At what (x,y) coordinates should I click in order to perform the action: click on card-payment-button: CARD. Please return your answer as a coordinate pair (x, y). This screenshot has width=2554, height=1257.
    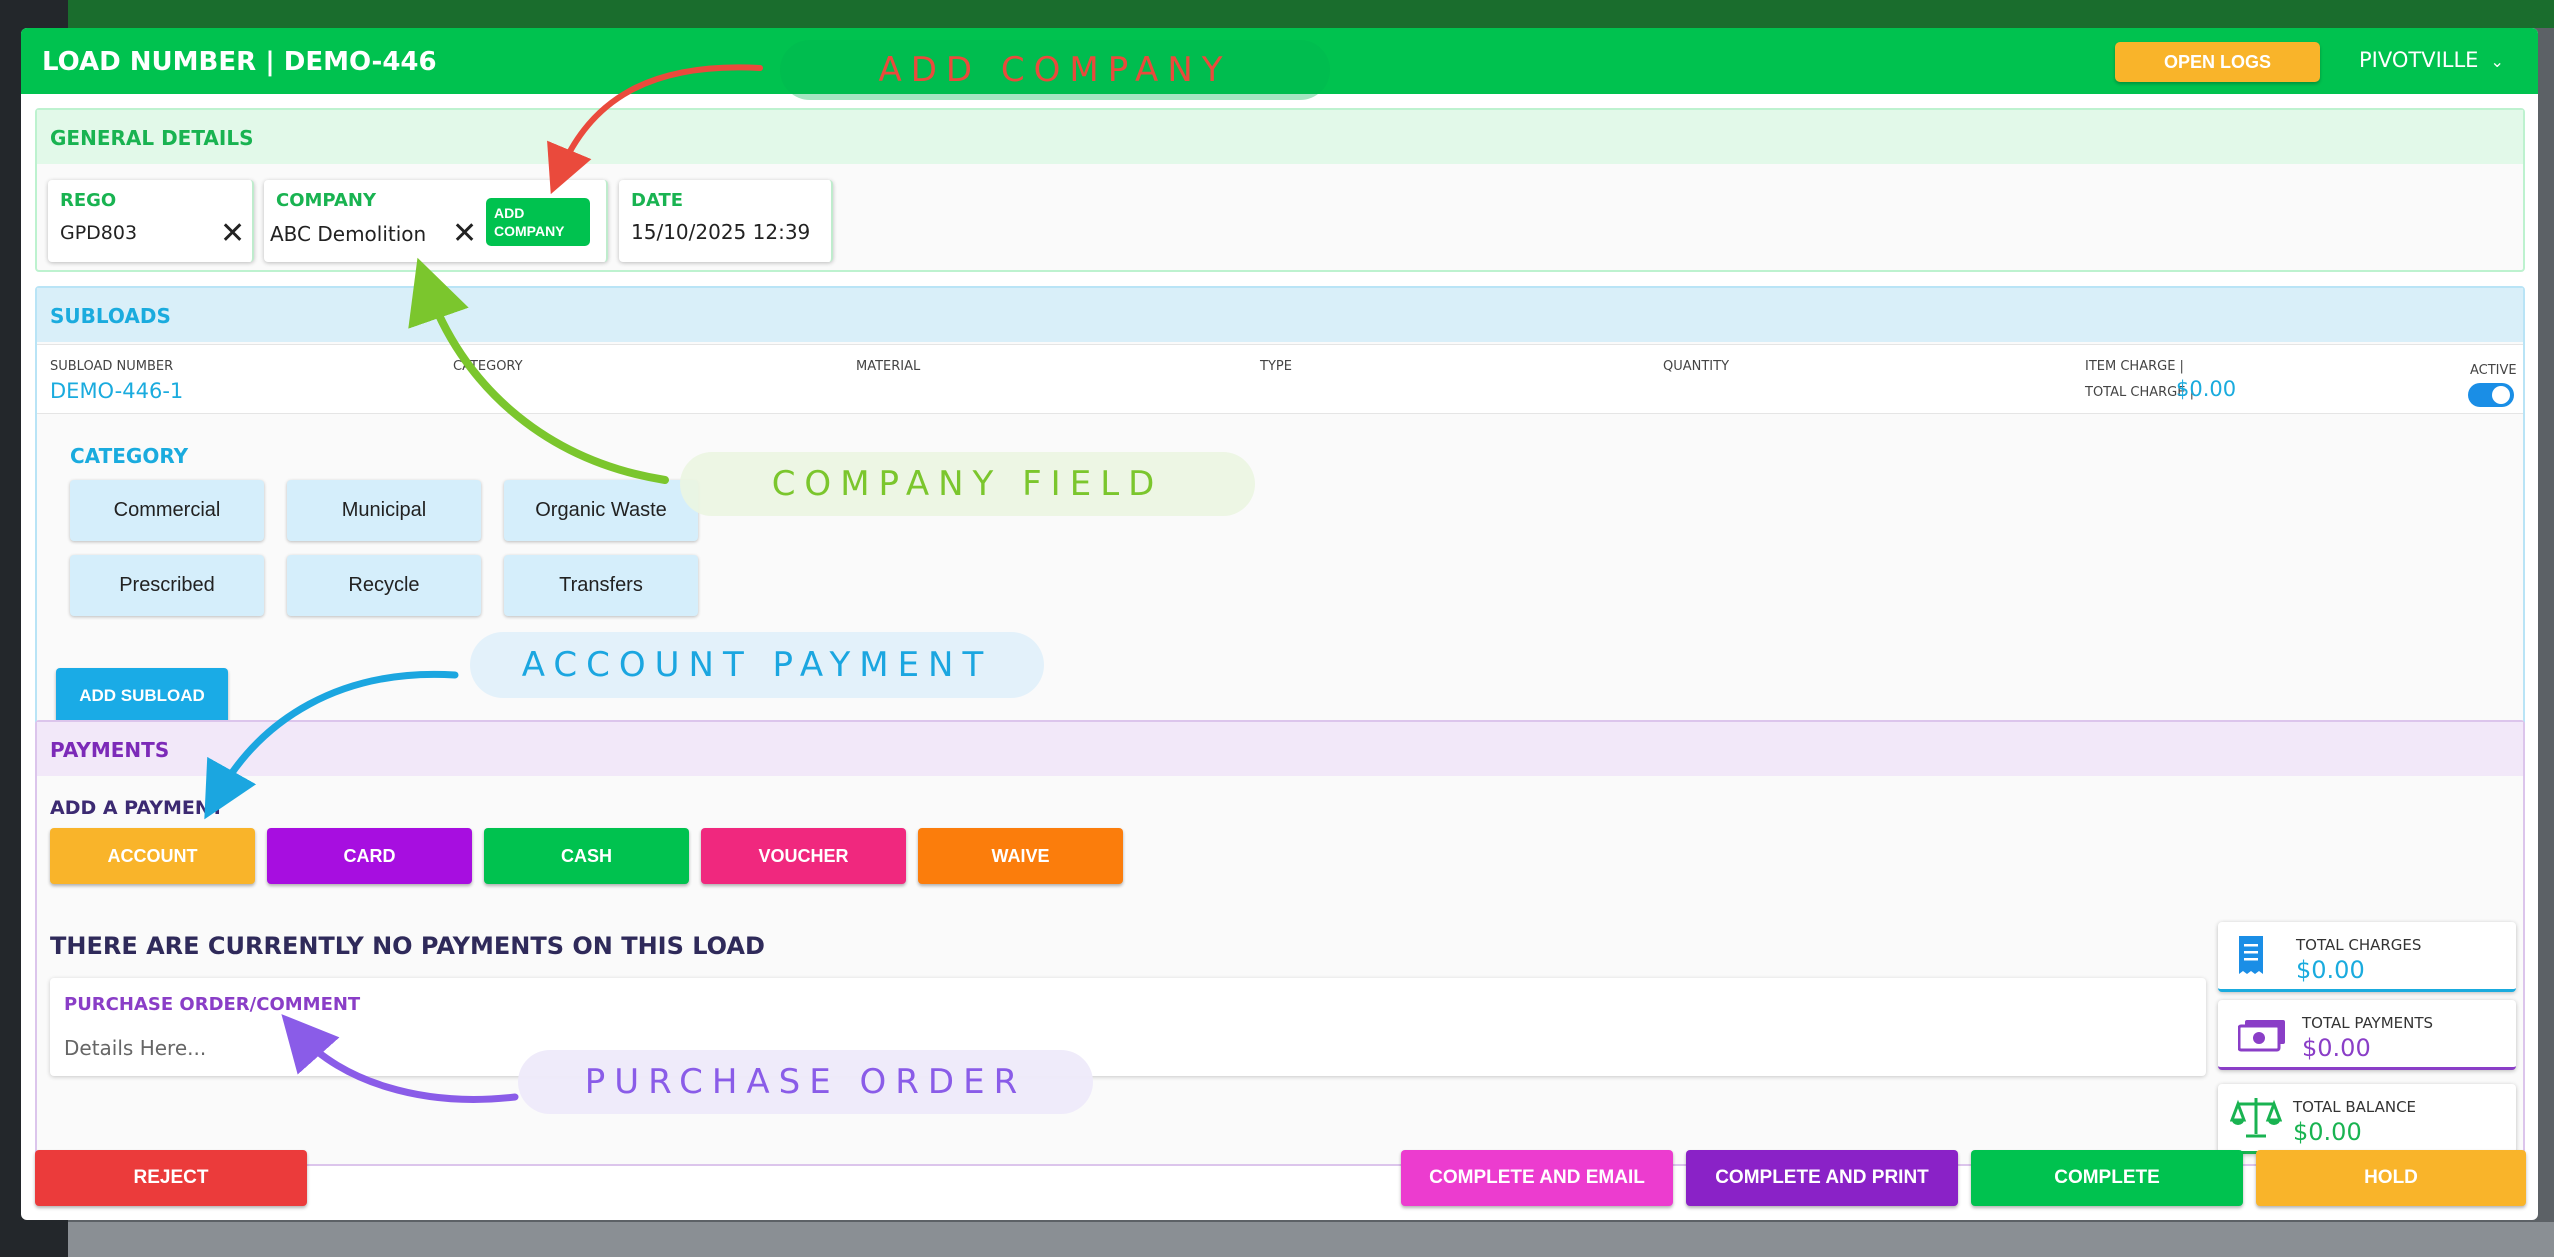
    Looking at the image, I should click on (369, 856).